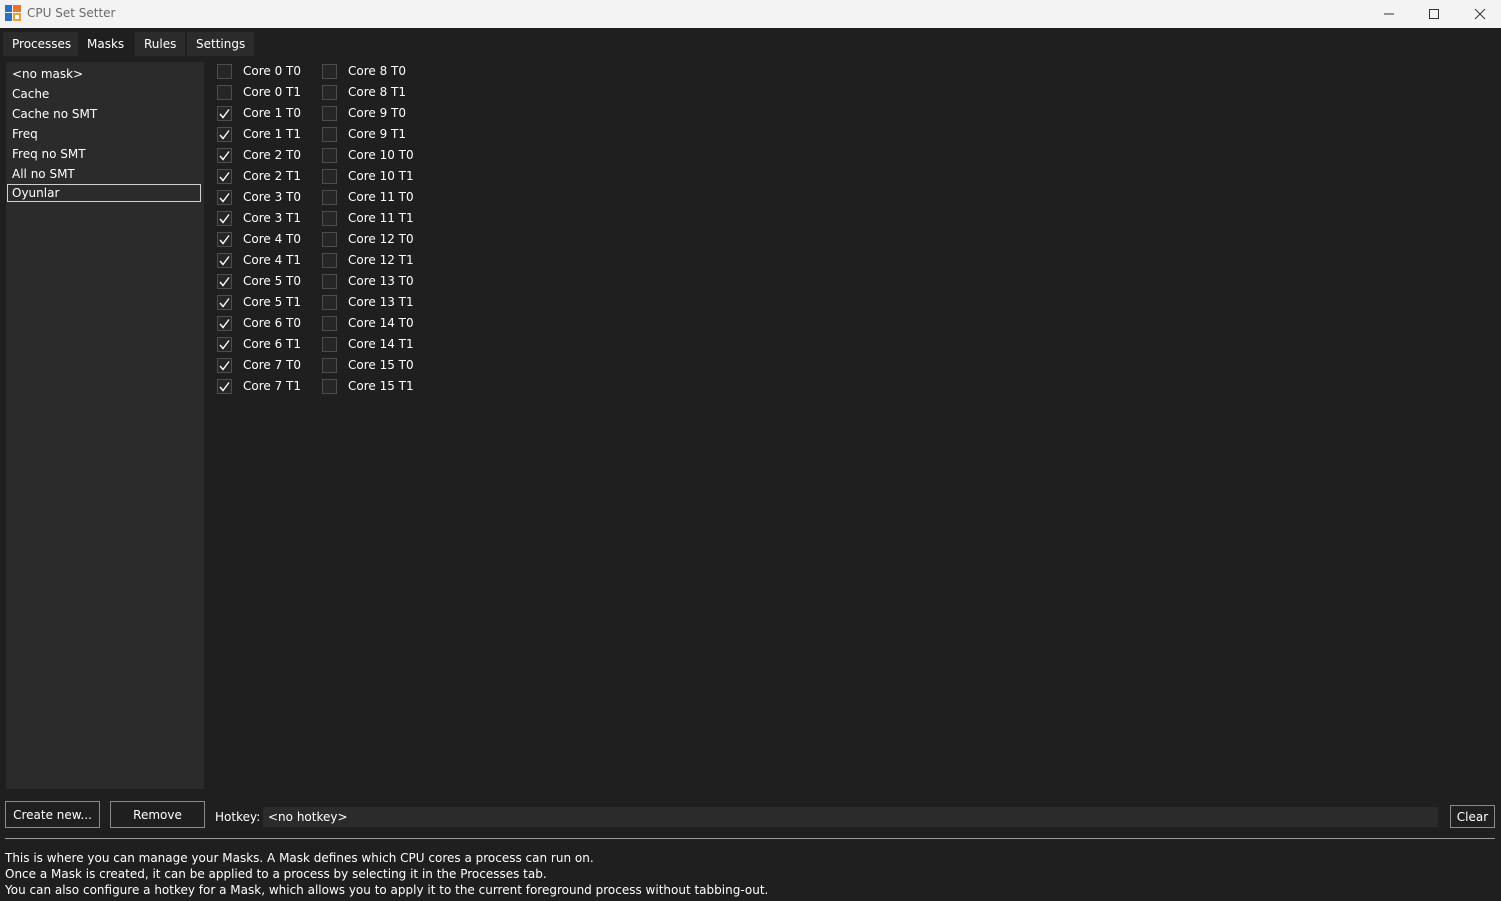 Image resolution: width=1501 pixels, height=901 pixels. What do you see at coordinates (259, 260) in the screenshot?
I see `core-checkbox-row: Core 4 T1` at bounding box center [259, 260].